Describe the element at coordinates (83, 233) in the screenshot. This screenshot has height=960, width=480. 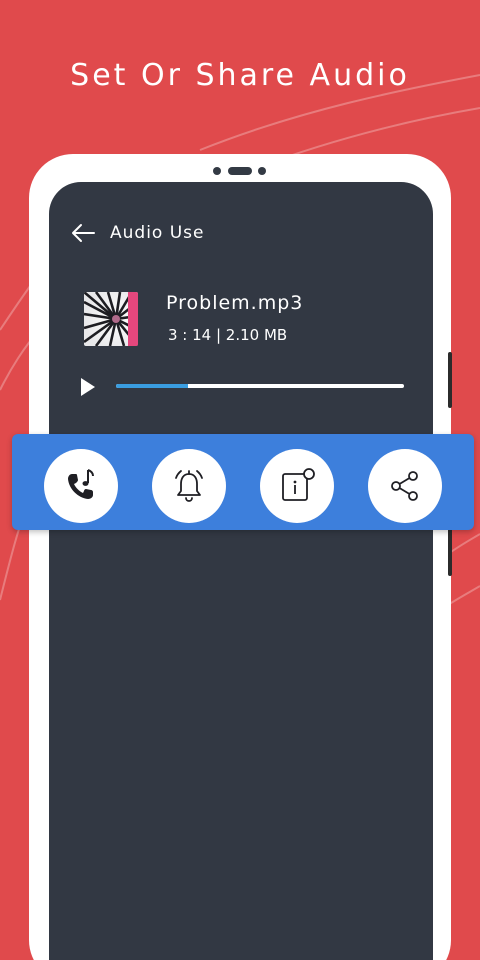
I see `back-arrow-icon` at that location.